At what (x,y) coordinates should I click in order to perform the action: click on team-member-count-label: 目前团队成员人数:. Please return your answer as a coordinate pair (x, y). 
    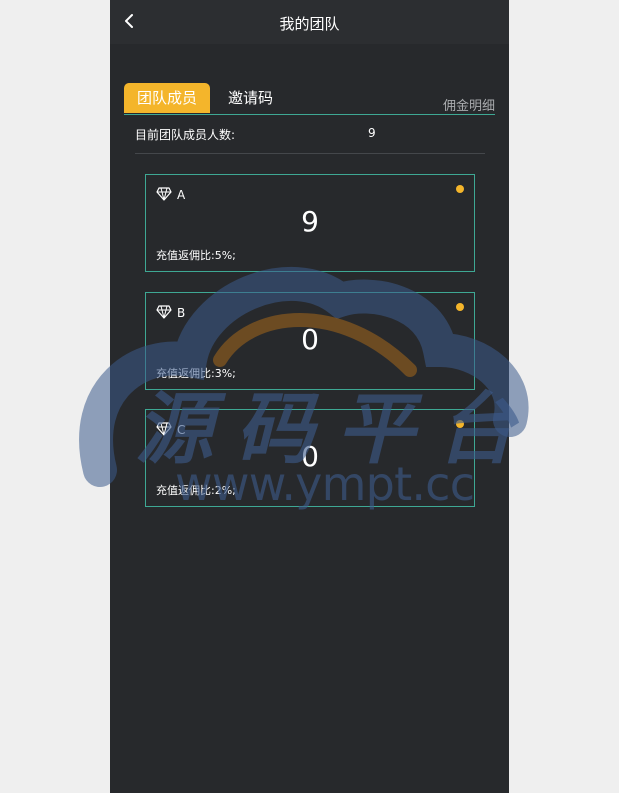
    Looking at the image, I should click on (185, 135).